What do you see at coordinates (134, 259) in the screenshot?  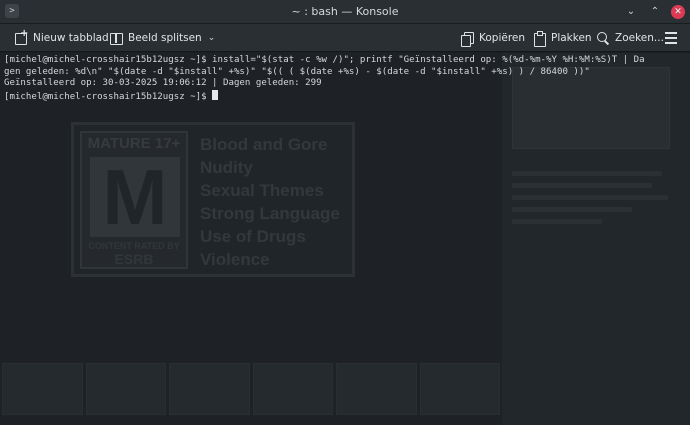 I see `esrb-footer-big: ESRB` at bounding box center [134, 259].